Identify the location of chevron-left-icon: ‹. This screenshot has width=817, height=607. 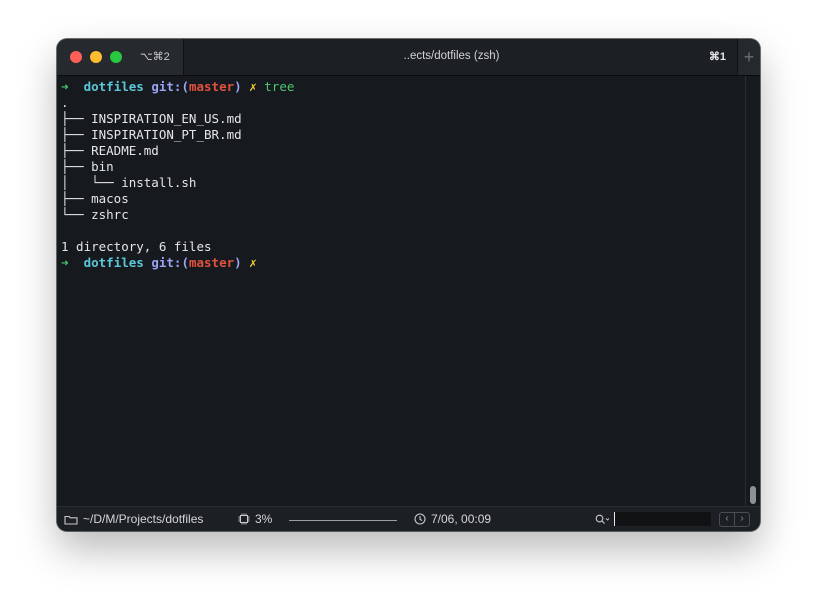
(727, 519).